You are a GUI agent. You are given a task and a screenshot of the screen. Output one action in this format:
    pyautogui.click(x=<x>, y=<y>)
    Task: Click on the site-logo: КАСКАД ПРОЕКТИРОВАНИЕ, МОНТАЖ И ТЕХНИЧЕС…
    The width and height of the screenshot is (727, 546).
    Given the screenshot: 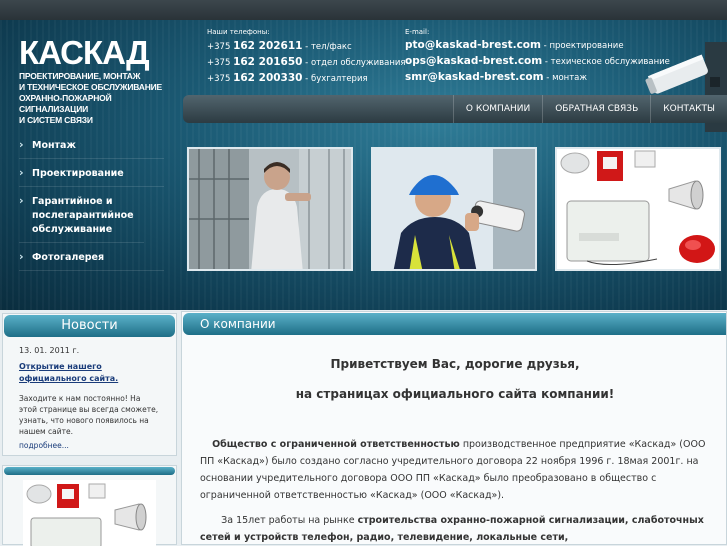 What is the action you would take?
    pyautogui.click(x=94, y=81)
    